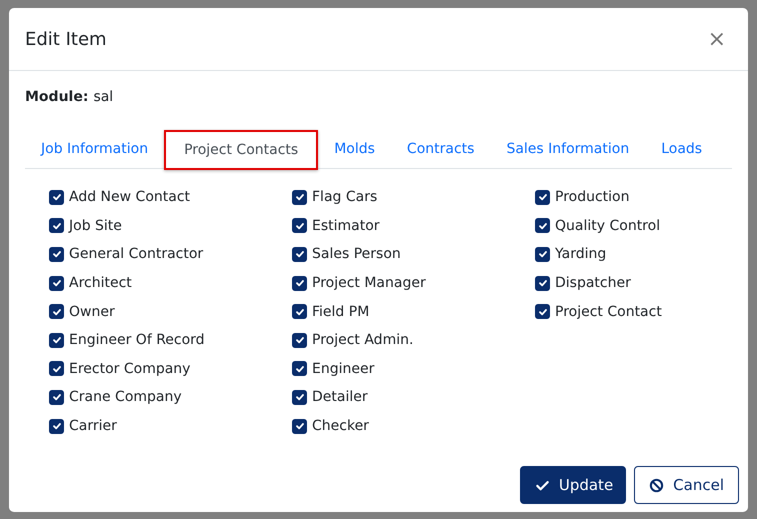 The image size is (757, 519). I want to click on checkbox-label: Quality Control, so click(607, 226).